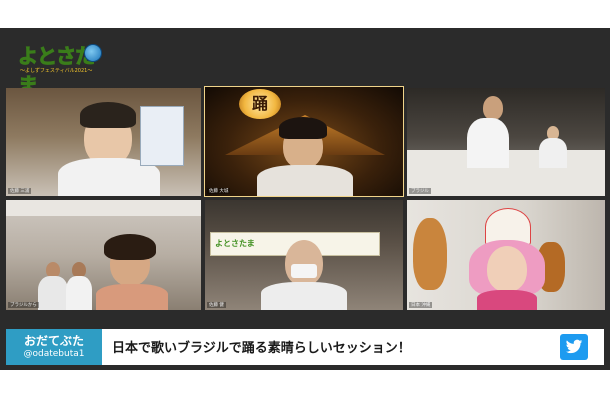 The image size is (610, 400). I want to click on commenter-box: おだてぶた @odatebuta1, so click(54, 347).